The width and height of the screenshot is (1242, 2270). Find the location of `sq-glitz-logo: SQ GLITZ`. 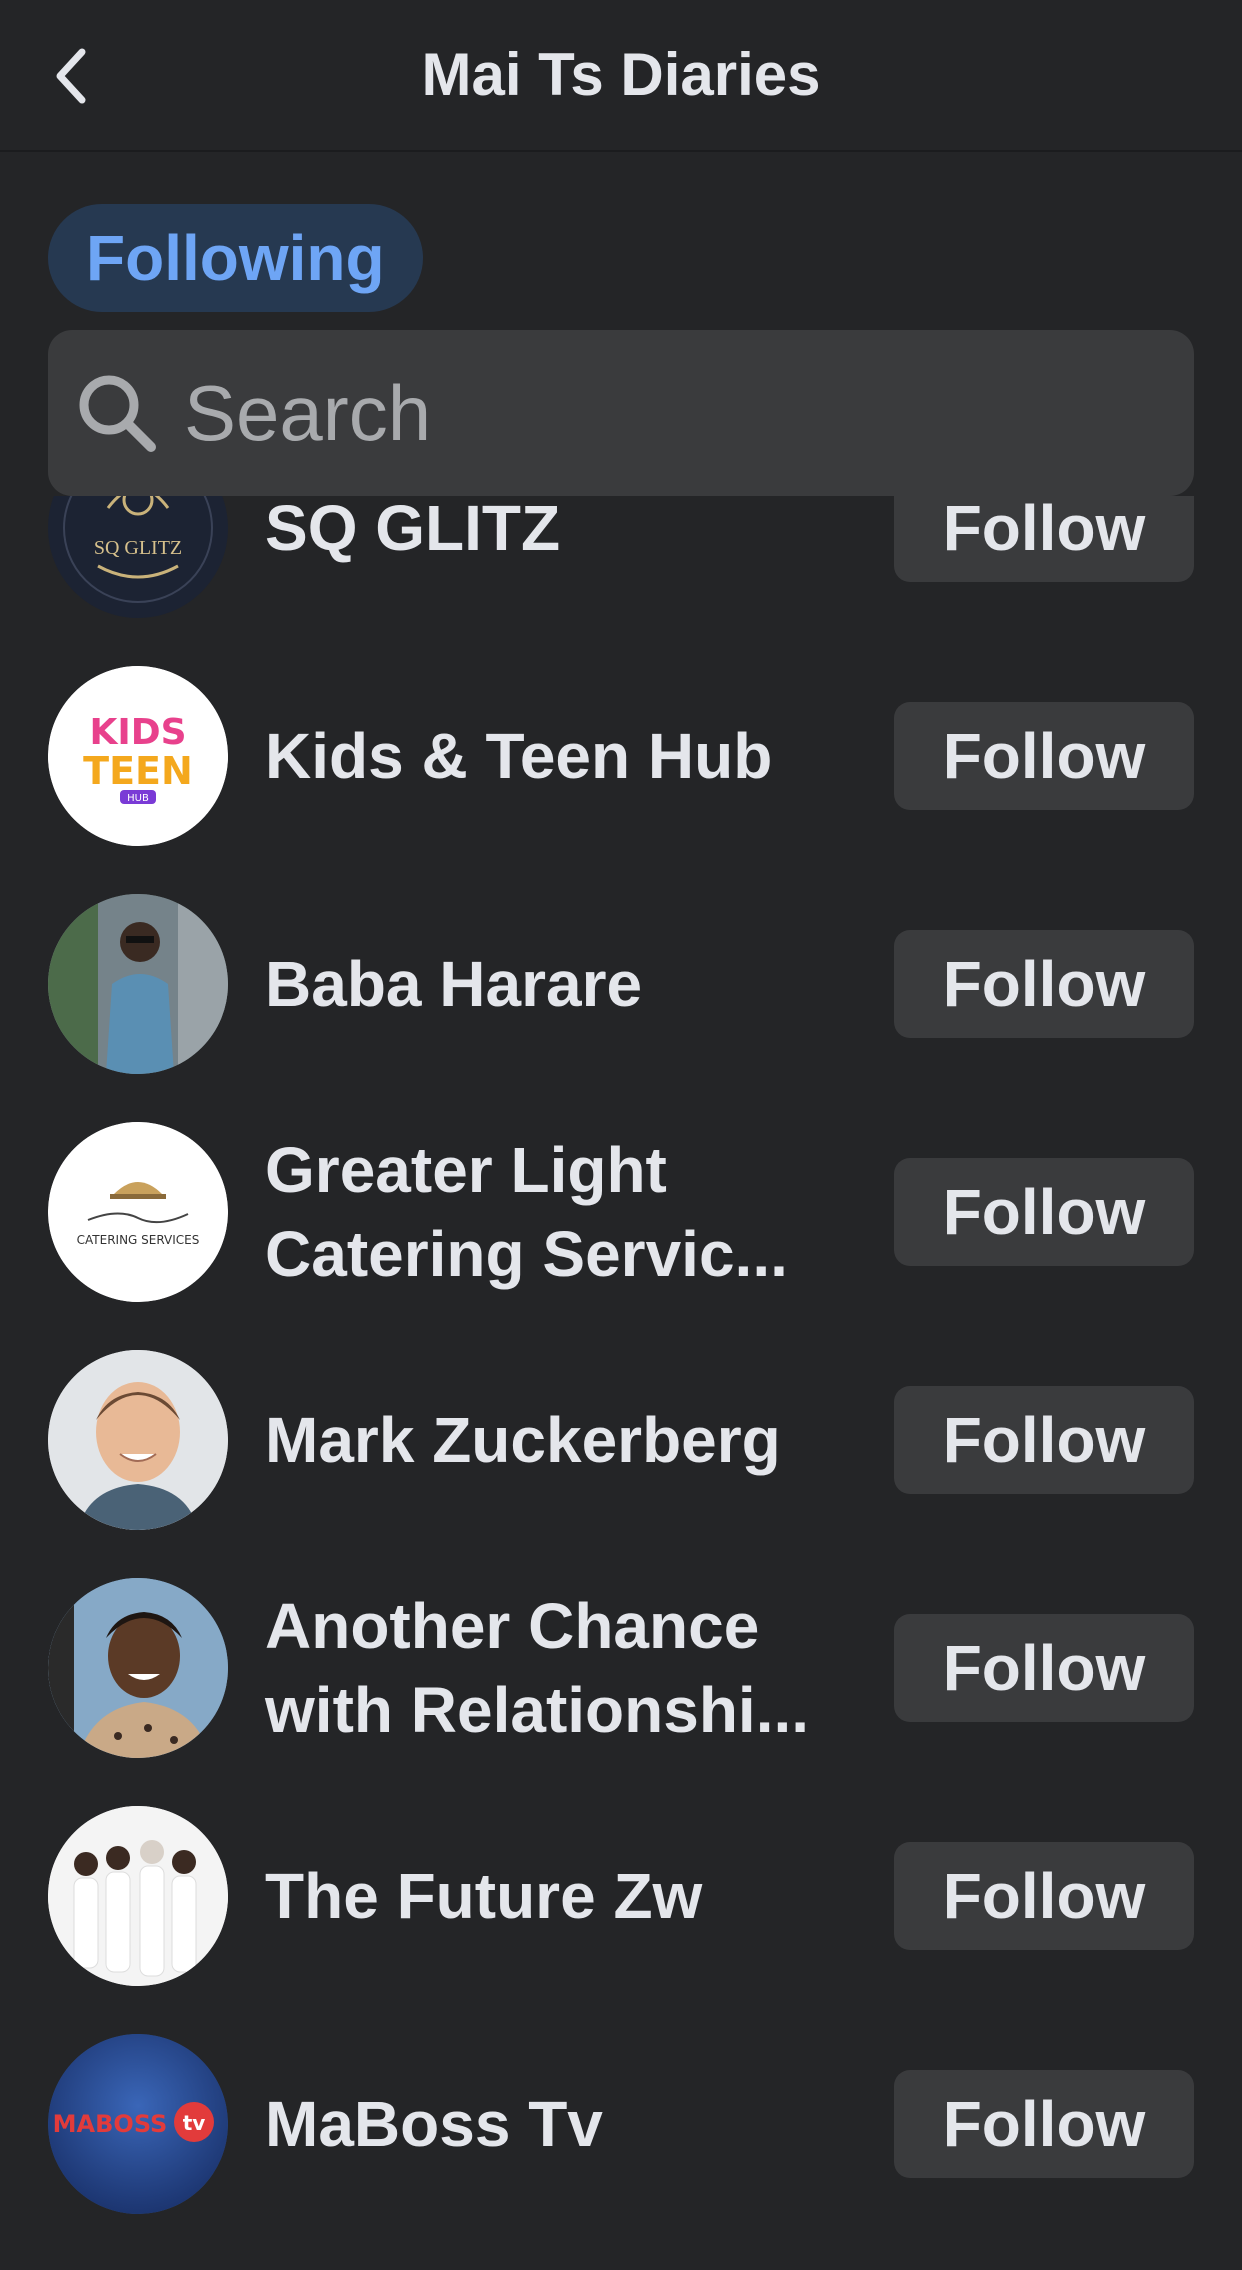

sq-glitz-logo: SQ GLITZ is located at coordinates (138, 557).